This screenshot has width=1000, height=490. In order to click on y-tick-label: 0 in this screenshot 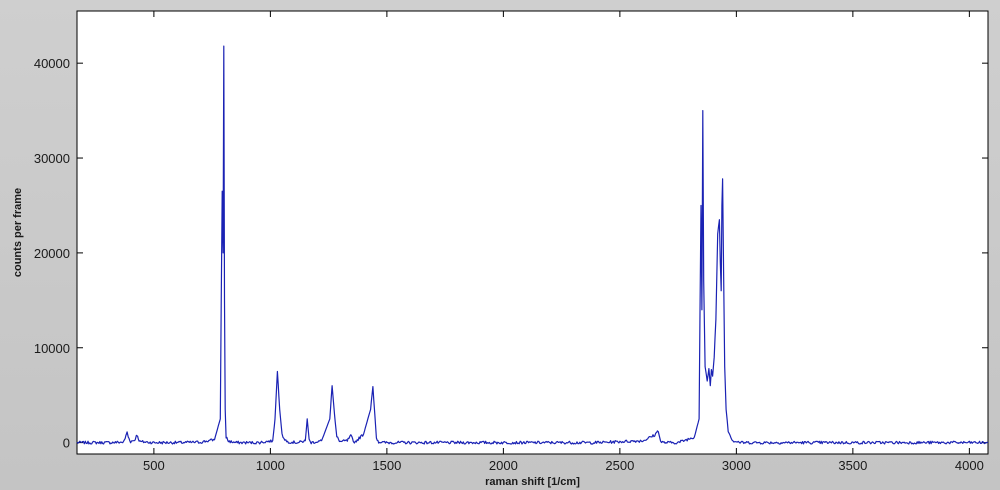, I will do `click(66, 443)`.